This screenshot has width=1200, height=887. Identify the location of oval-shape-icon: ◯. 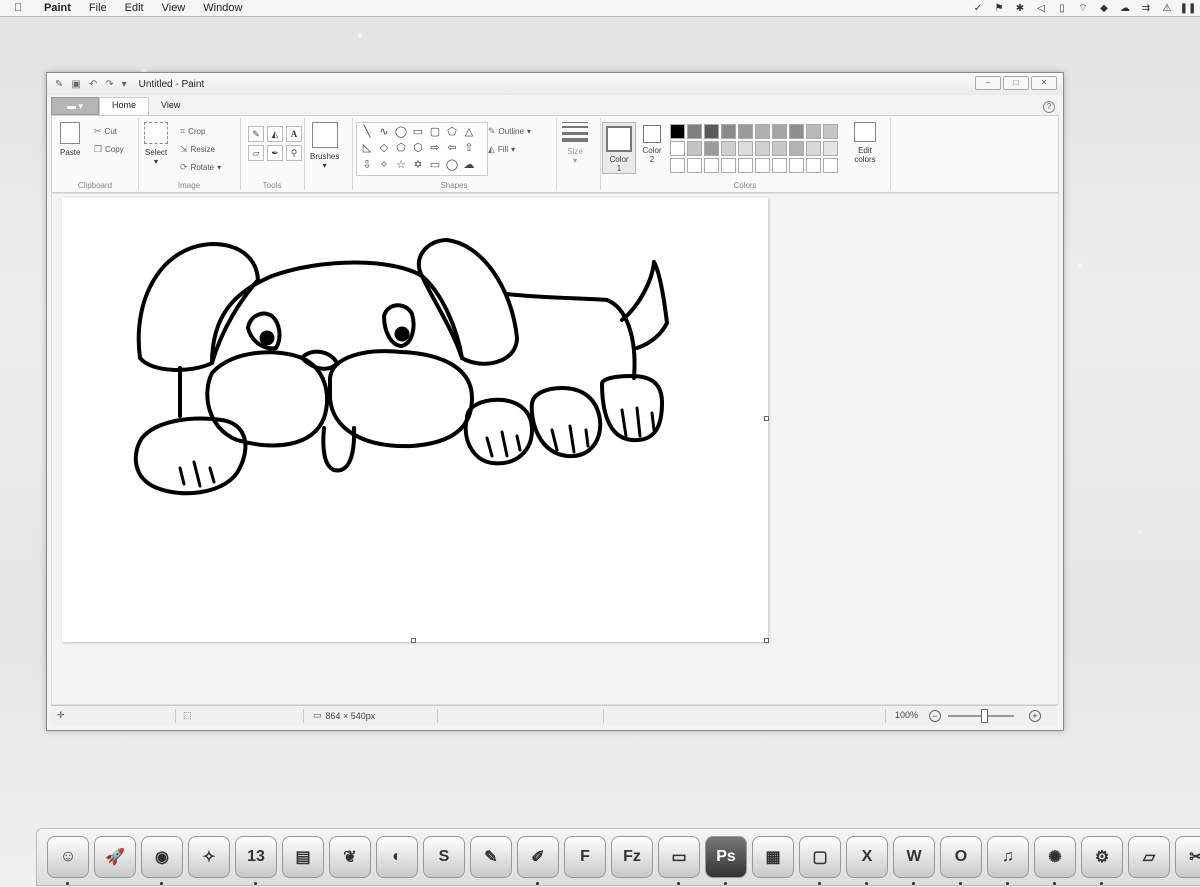
(401, 132).